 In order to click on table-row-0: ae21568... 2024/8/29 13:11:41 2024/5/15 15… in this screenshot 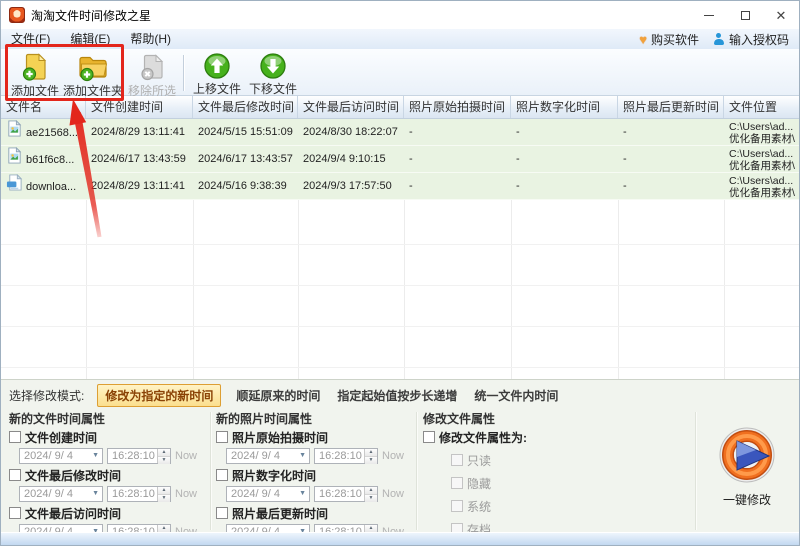, I will do `click(400, 132)`.